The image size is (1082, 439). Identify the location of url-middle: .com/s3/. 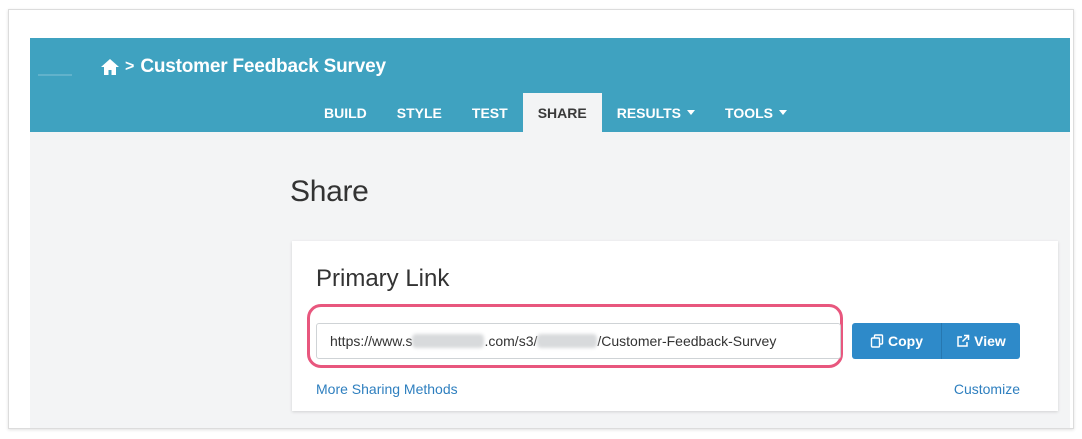
(511, 341).